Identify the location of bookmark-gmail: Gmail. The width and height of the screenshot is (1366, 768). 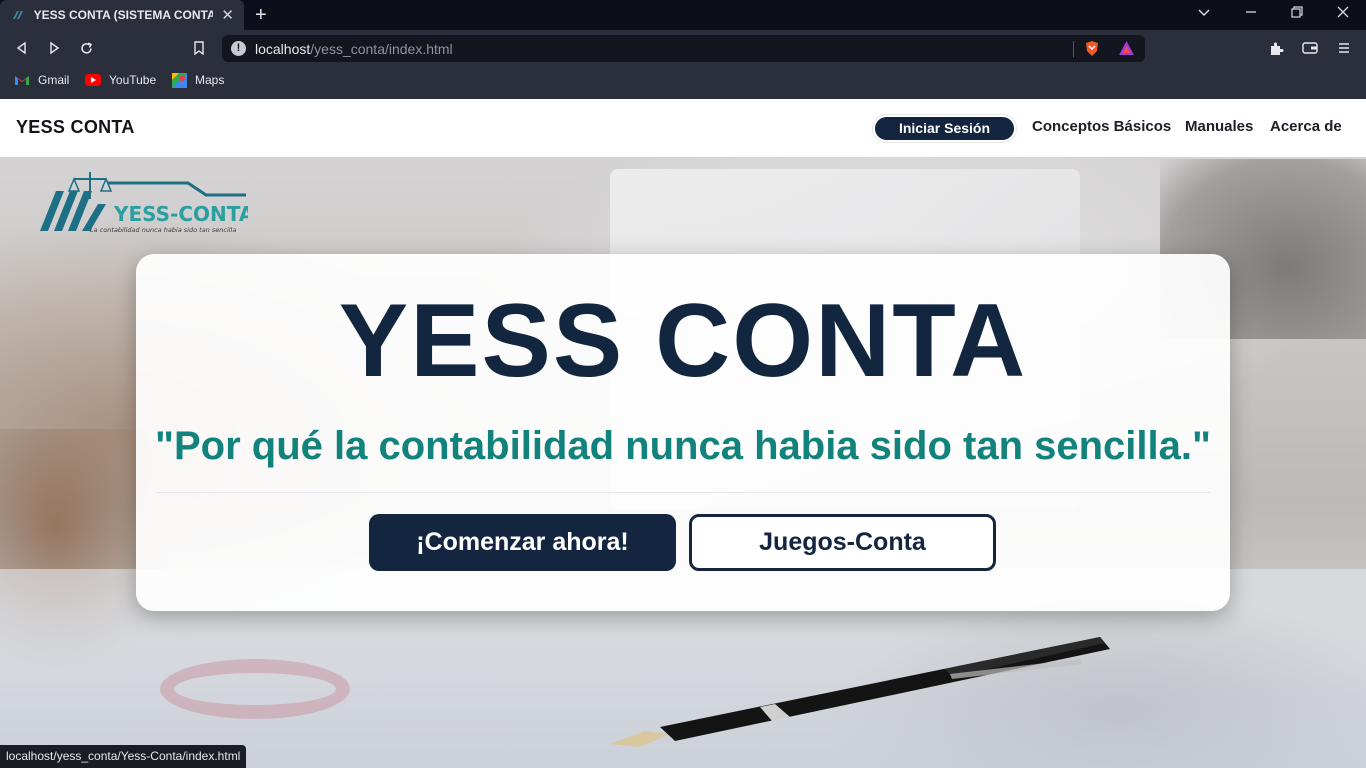
(41, 80).